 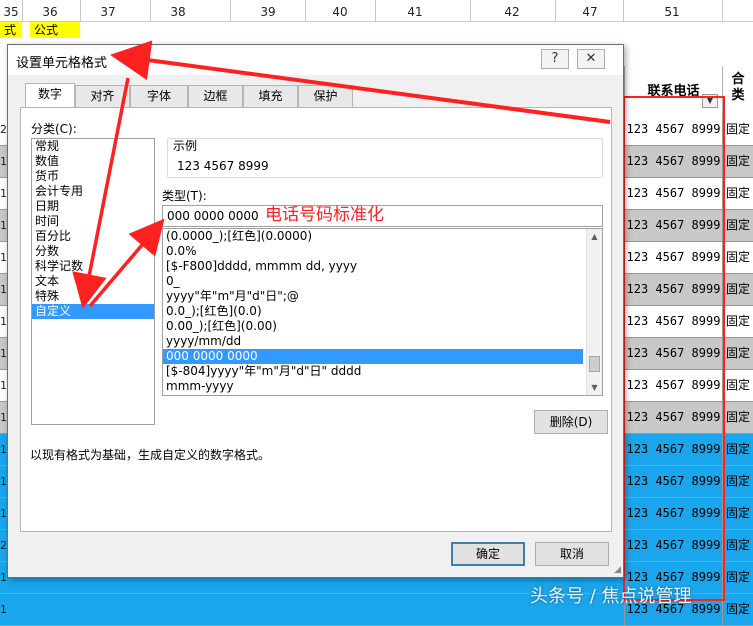 I want to click on format-item: mmm-yyyy, so click(x=373, y=386).